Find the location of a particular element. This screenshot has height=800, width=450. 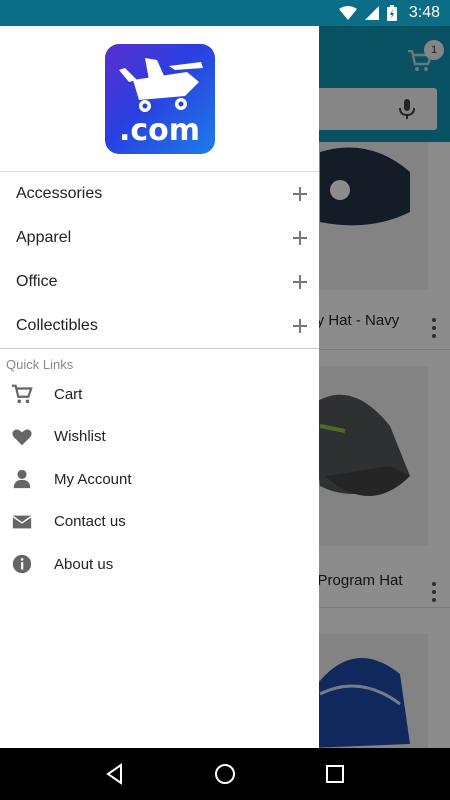

person-icon is located at coordinates (22, 479).